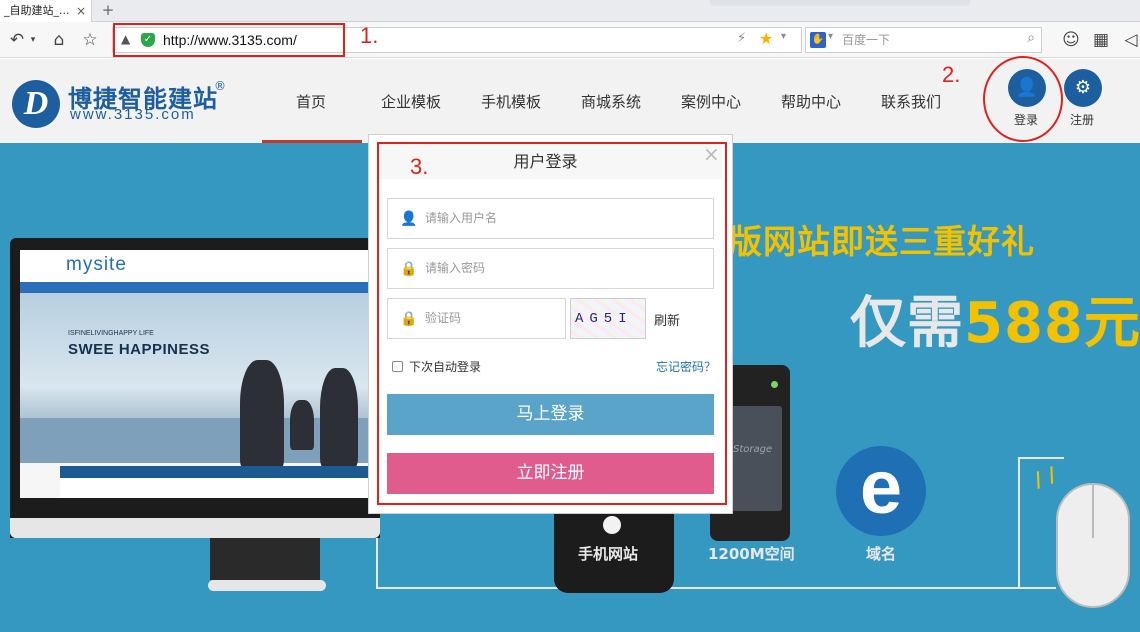  I want to click on speaker-icon: ◁, so click(1131, 40).